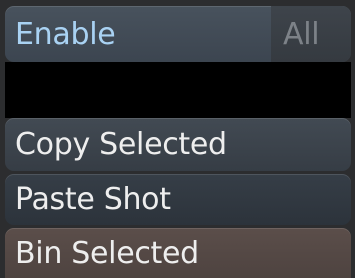 This screenshot has height=278, width=355. What do you see at coordinates (93, 199) in the screenshot?
I see `paste-shot-label: Paste Shot` at bounding box center [93, 199].